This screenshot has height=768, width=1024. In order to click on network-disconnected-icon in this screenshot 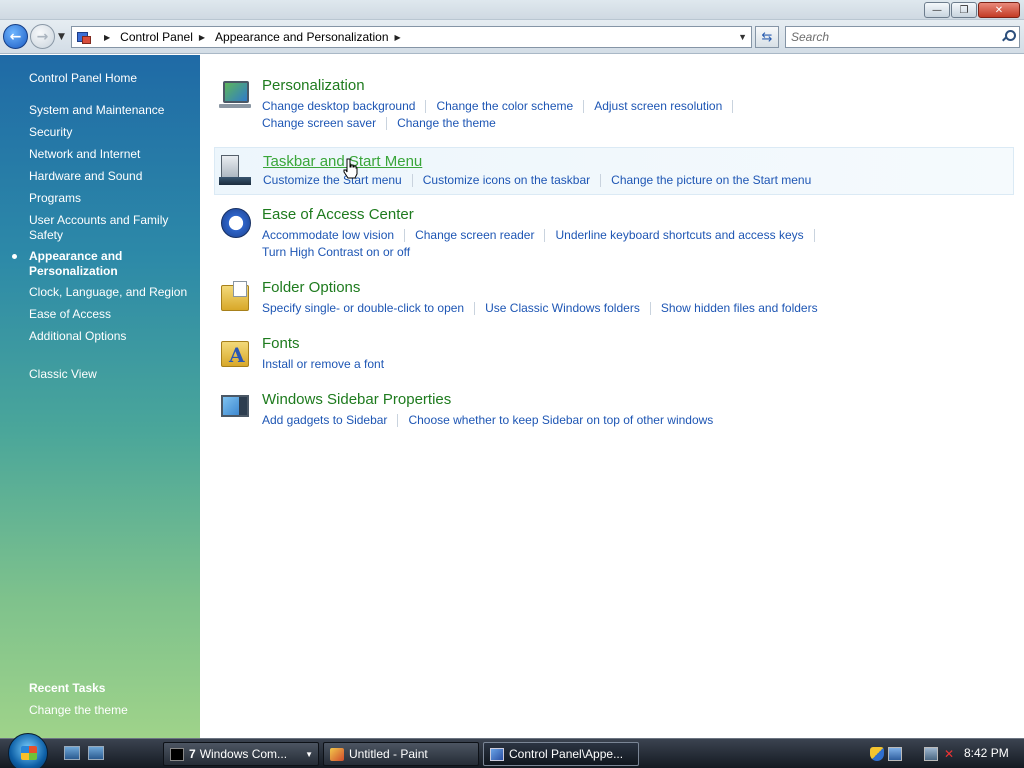, I will do `click(931, 754)`.